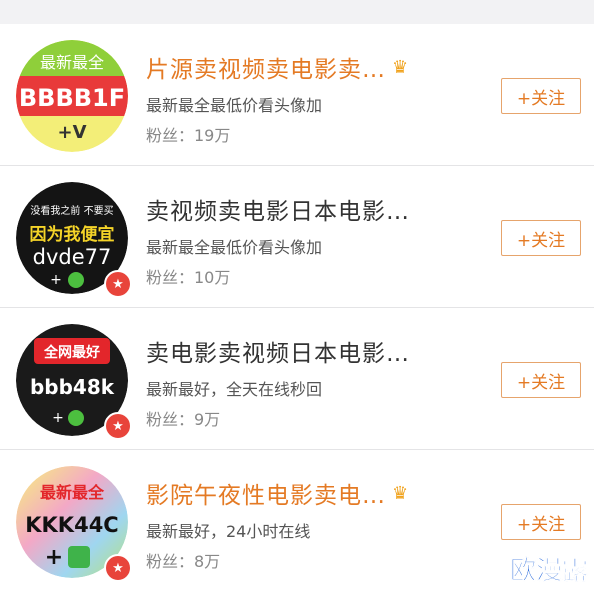 The image size is (594, 593). Describe the element at coordinates (72, 257) in the screenshot. I see `avatar-text-main: dvde77` at that location.